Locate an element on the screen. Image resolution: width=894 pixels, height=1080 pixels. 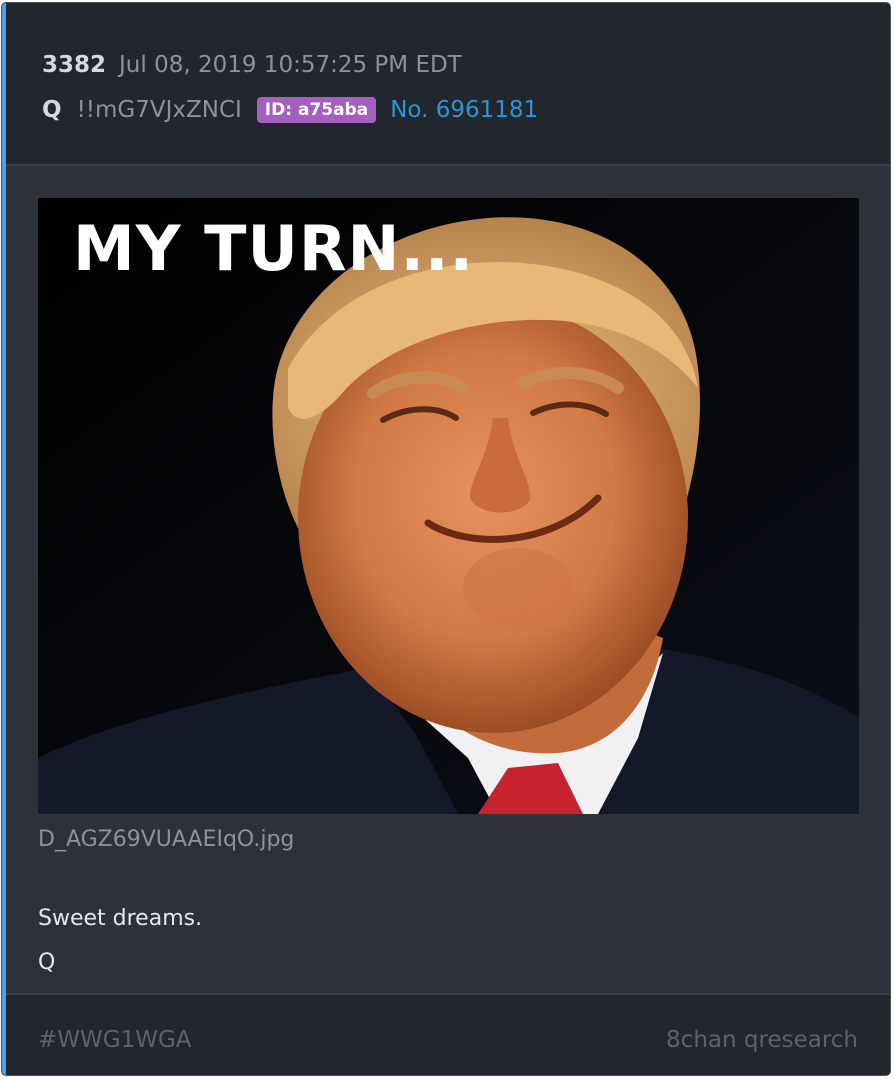
message-signature: Q is located at coordinates (47, 962).